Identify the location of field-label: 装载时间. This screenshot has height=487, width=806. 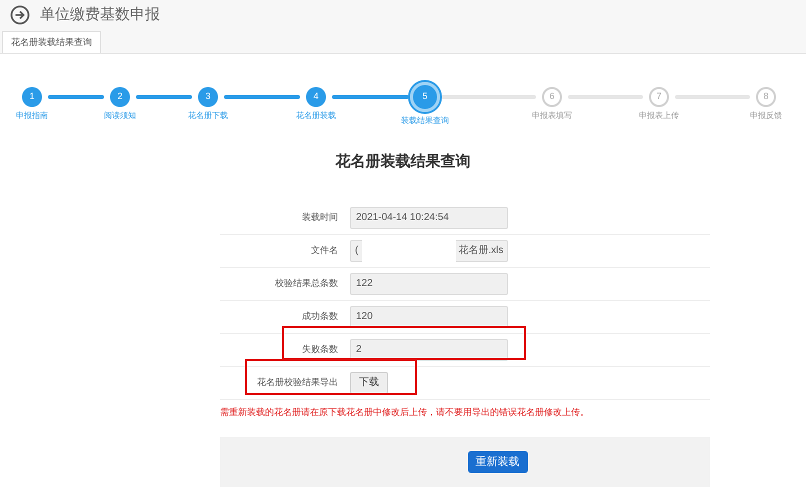
(320, 217).